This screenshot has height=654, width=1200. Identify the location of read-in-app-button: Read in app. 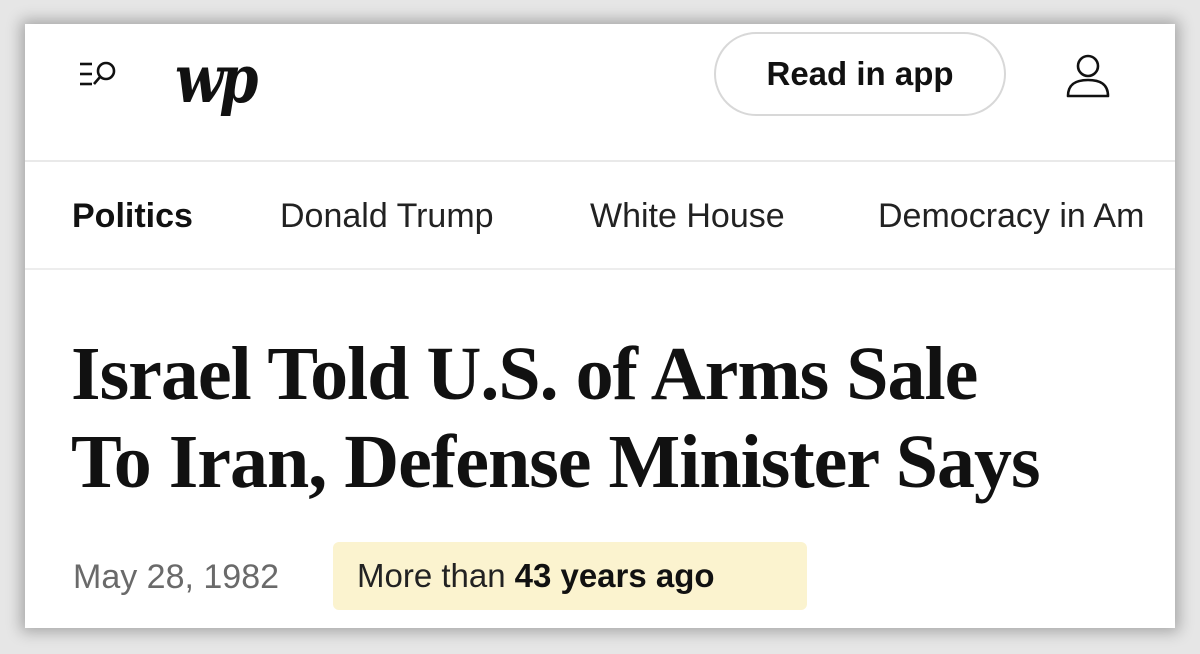
(860, 74).